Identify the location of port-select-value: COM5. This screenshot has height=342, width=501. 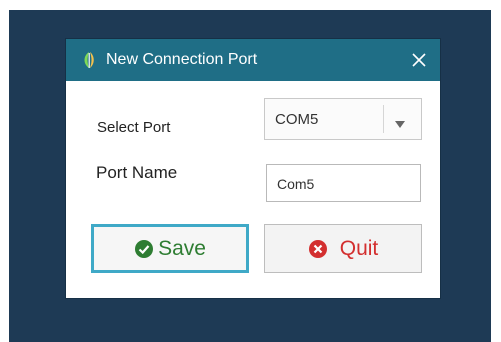
(297, 119).